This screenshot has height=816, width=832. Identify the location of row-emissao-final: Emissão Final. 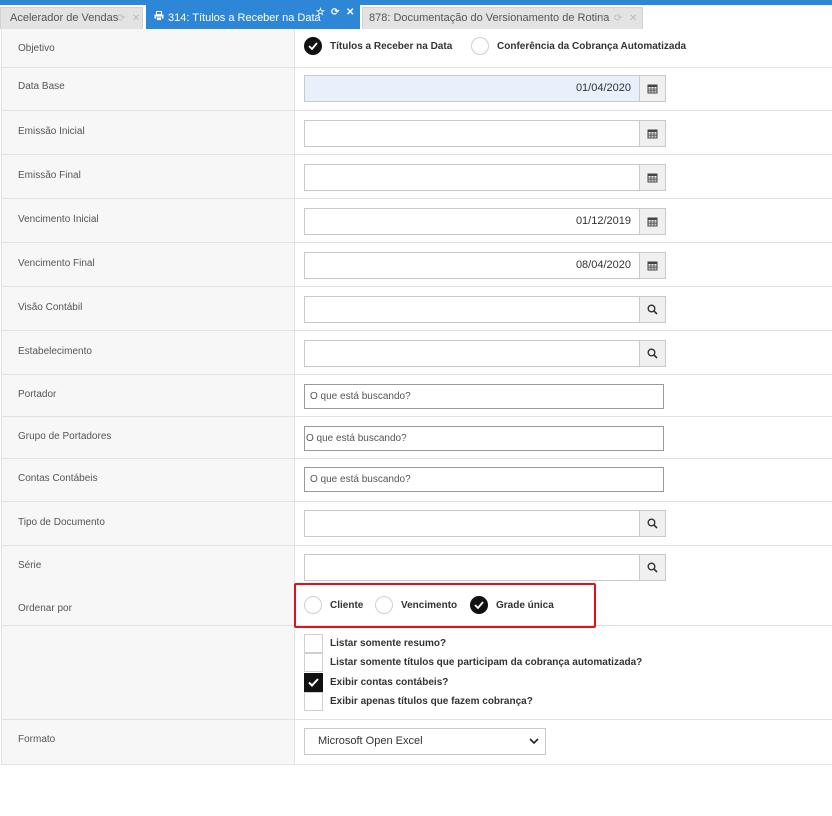
(417, 177).